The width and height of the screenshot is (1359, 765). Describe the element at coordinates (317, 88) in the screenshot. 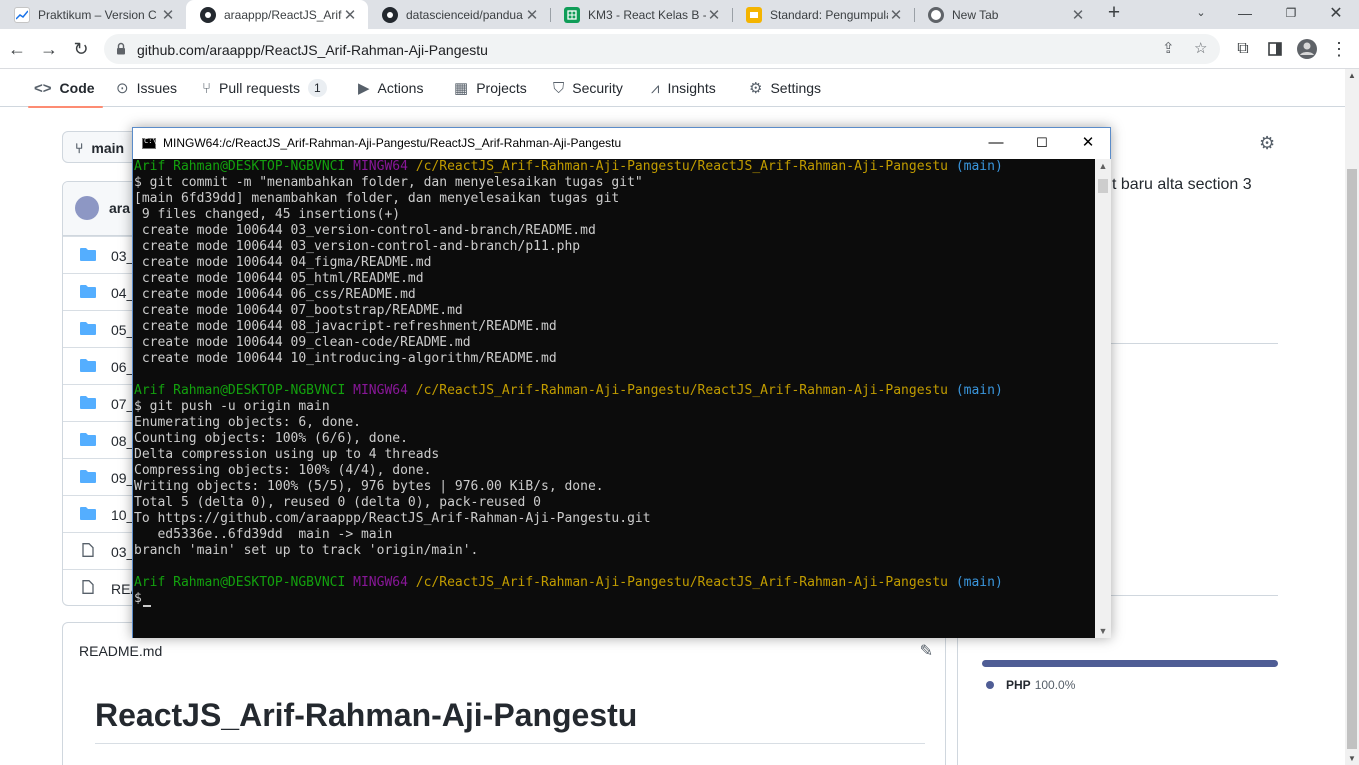

I see `pull-request-count-badge: 1` at that location.